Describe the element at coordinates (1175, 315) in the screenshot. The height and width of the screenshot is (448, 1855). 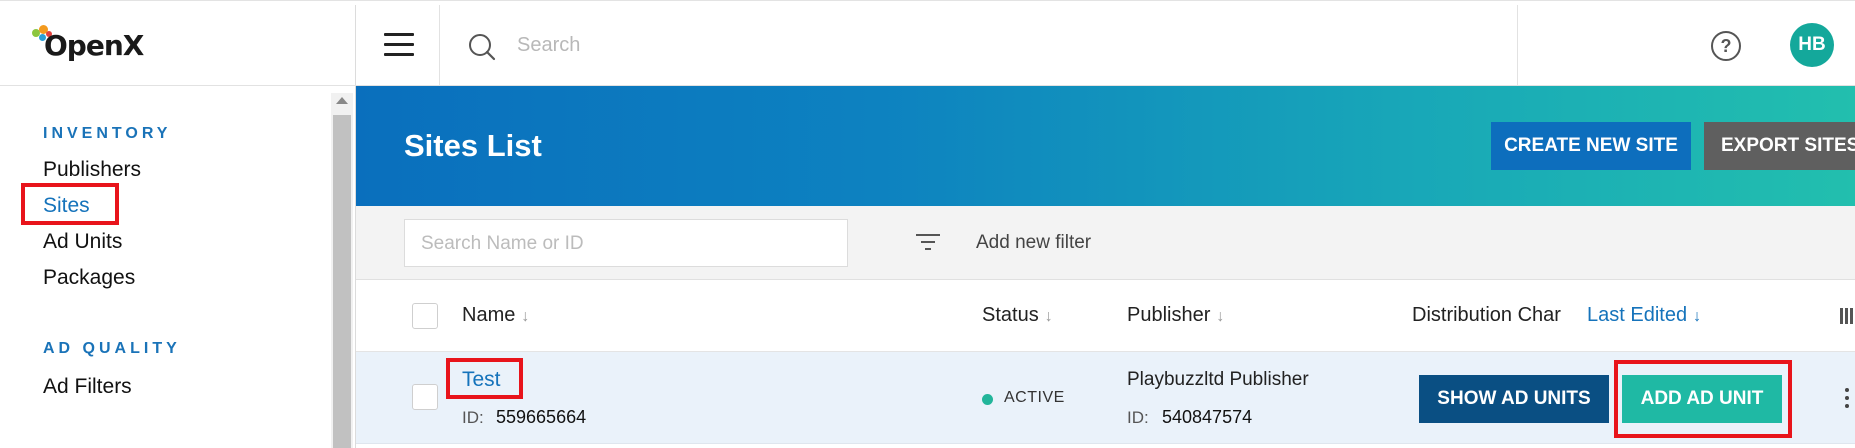
I see `column-header-publisher: Publisher ↓` at that location.